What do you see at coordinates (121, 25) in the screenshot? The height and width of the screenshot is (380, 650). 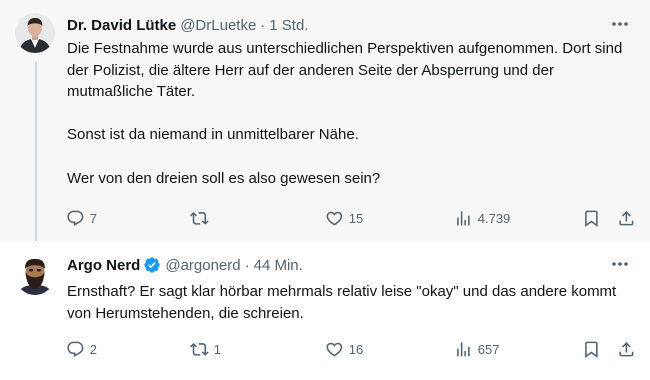 I see `author-name: Dr. David Lütke` at bounding box center [121, 25].